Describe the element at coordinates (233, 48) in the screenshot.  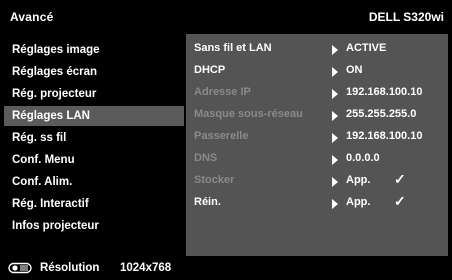
I see `setting-label: Sans fil et LAN` at that location.